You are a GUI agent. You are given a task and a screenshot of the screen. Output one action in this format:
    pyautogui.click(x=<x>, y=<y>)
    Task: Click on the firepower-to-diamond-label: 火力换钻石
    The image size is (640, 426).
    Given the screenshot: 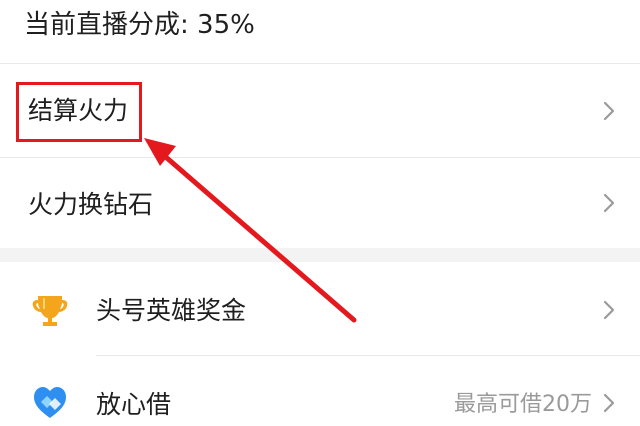 What is the action you would take?
    pyautogui.click(x=91, y=204)
    